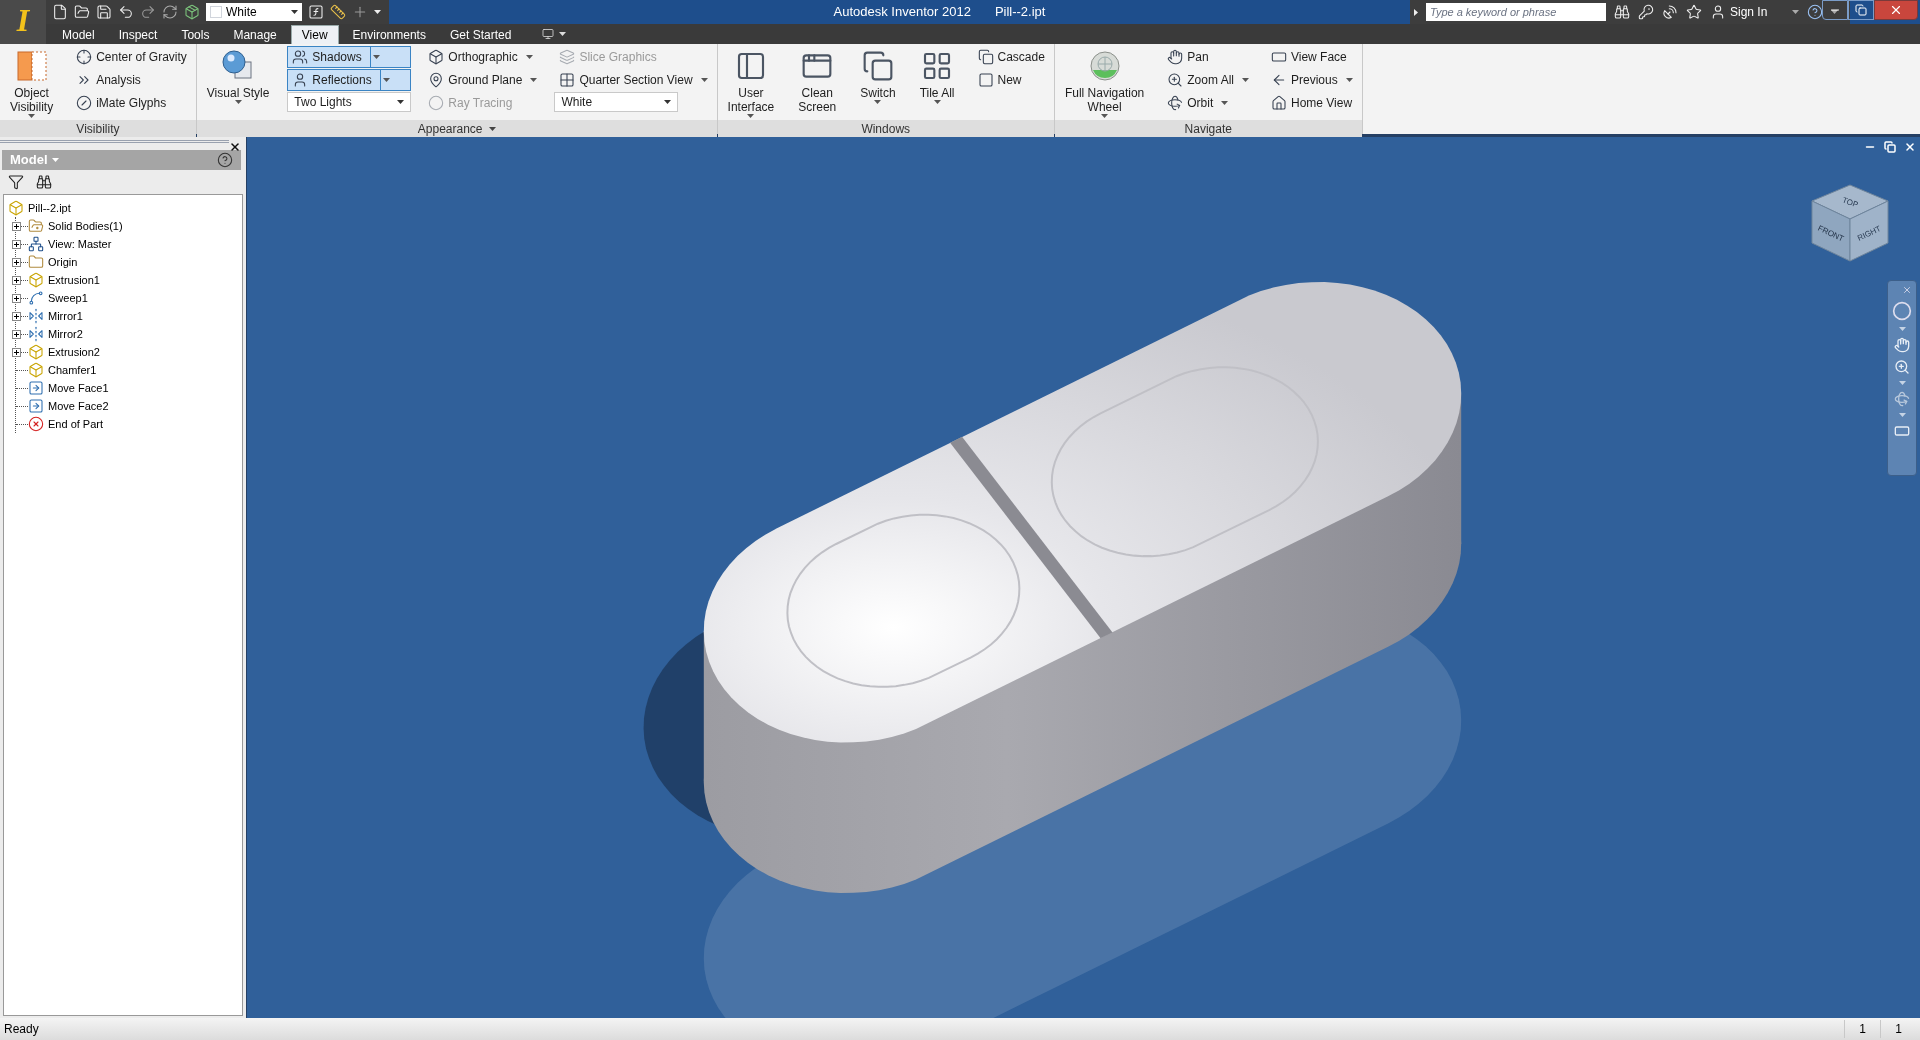 The width and height of the screenshot is (1920, 1040). I want to click on ribbon-tab: Model, so click(78, 34).